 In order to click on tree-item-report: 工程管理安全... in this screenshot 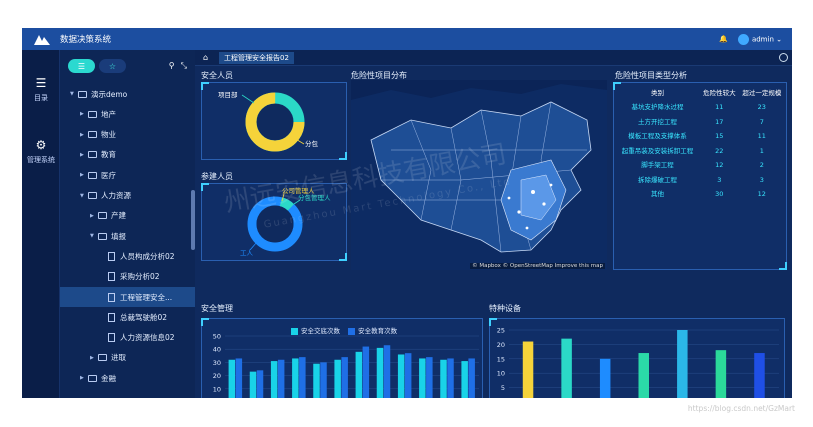, I will do `click(127, 297)`.